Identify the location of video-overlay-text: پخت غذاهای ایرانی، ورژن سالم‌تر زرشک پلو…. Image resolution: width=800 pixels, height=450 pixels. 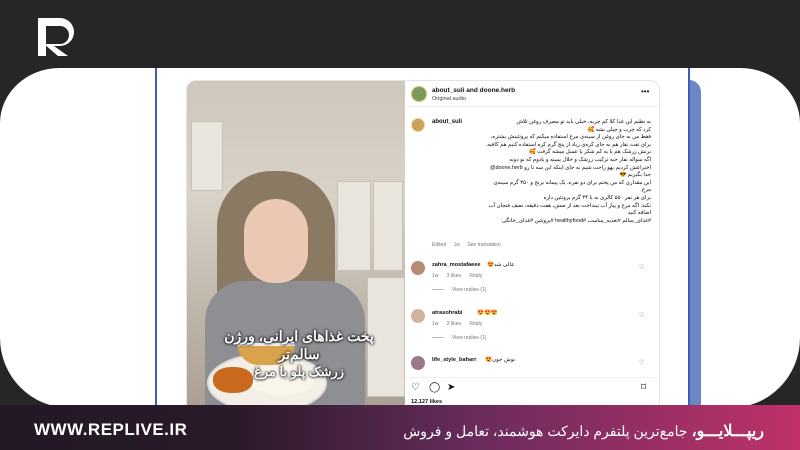
(299, 354).